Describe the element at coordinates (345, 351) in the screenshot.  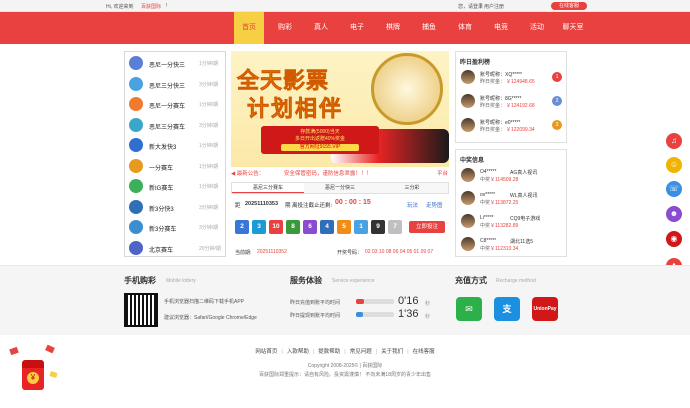
I see `footer-links: 网站首页 | 入款帮助 | 提款帮助 | 常见问题 | 关于我们 | 在线客服` at that location.